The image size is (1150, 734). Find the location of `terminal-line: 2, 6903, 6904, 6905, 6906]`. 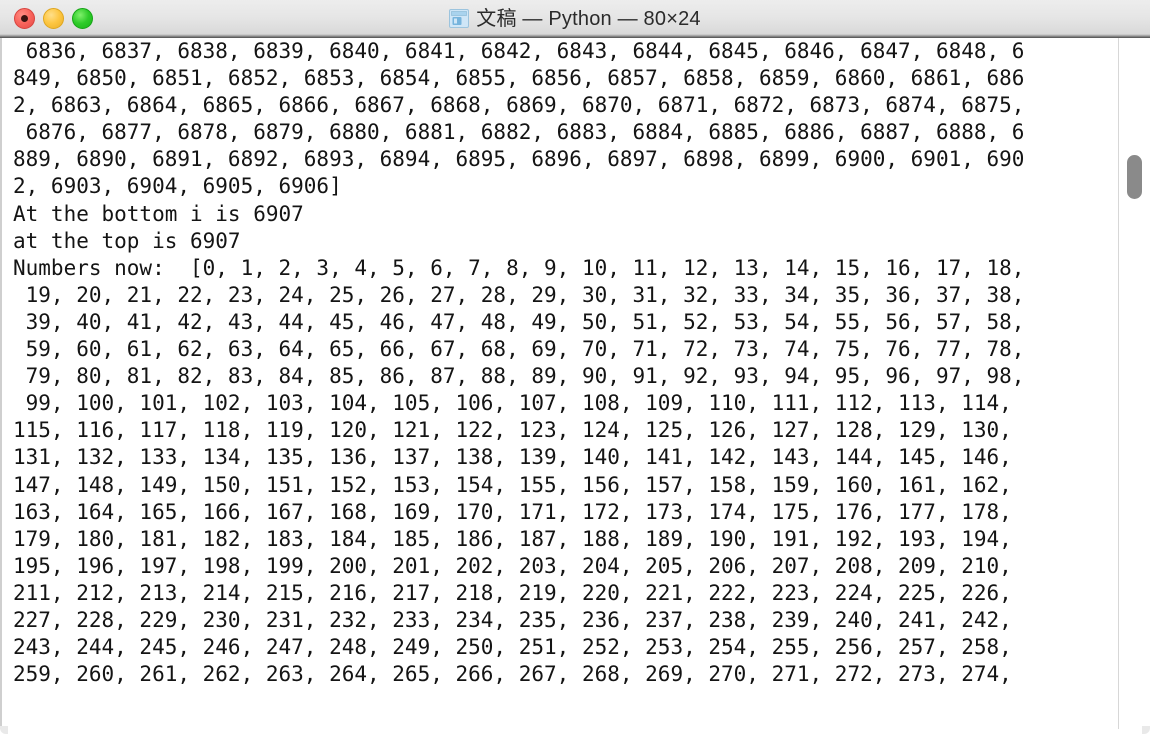

terminal-line: 2, 6903, 6904, 6905, 6906] is located at coordinates (177, 186).